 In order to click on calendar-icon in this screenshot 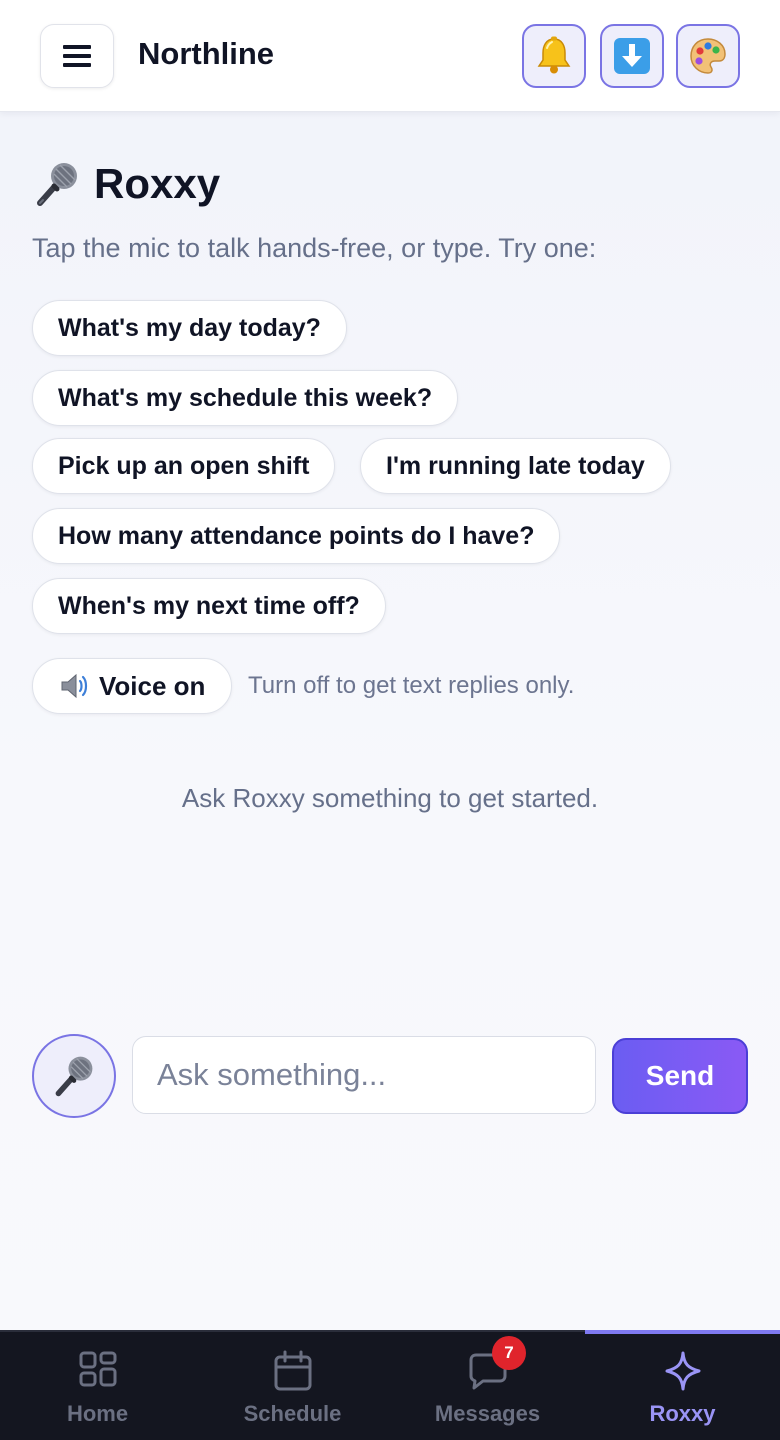, I will do `click(293, 1370)`.